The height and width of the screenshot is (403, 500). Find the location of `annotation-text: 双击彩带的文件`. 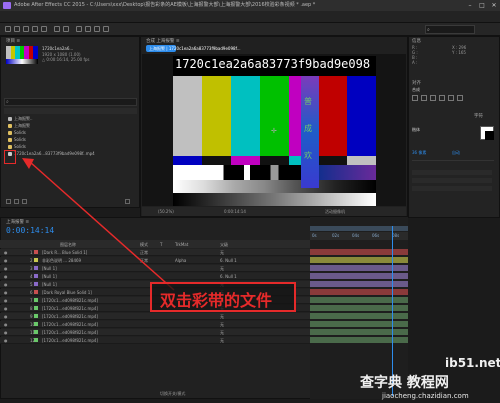

annotation-text: 双击彩带的文件 is located at coordinates (216, 300).